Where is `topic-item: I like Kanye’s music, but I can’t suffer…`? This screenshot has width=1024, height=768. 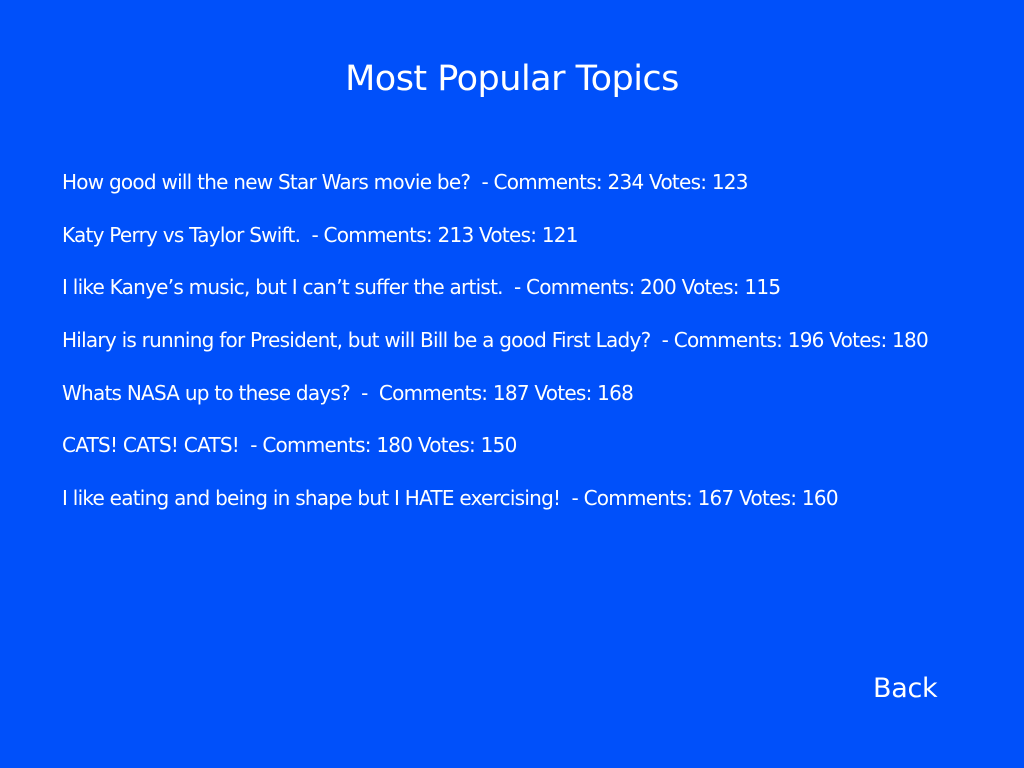
topic-item: I like Kanye’s music, but I can’t suffer… is located at coordinates (495, 287).